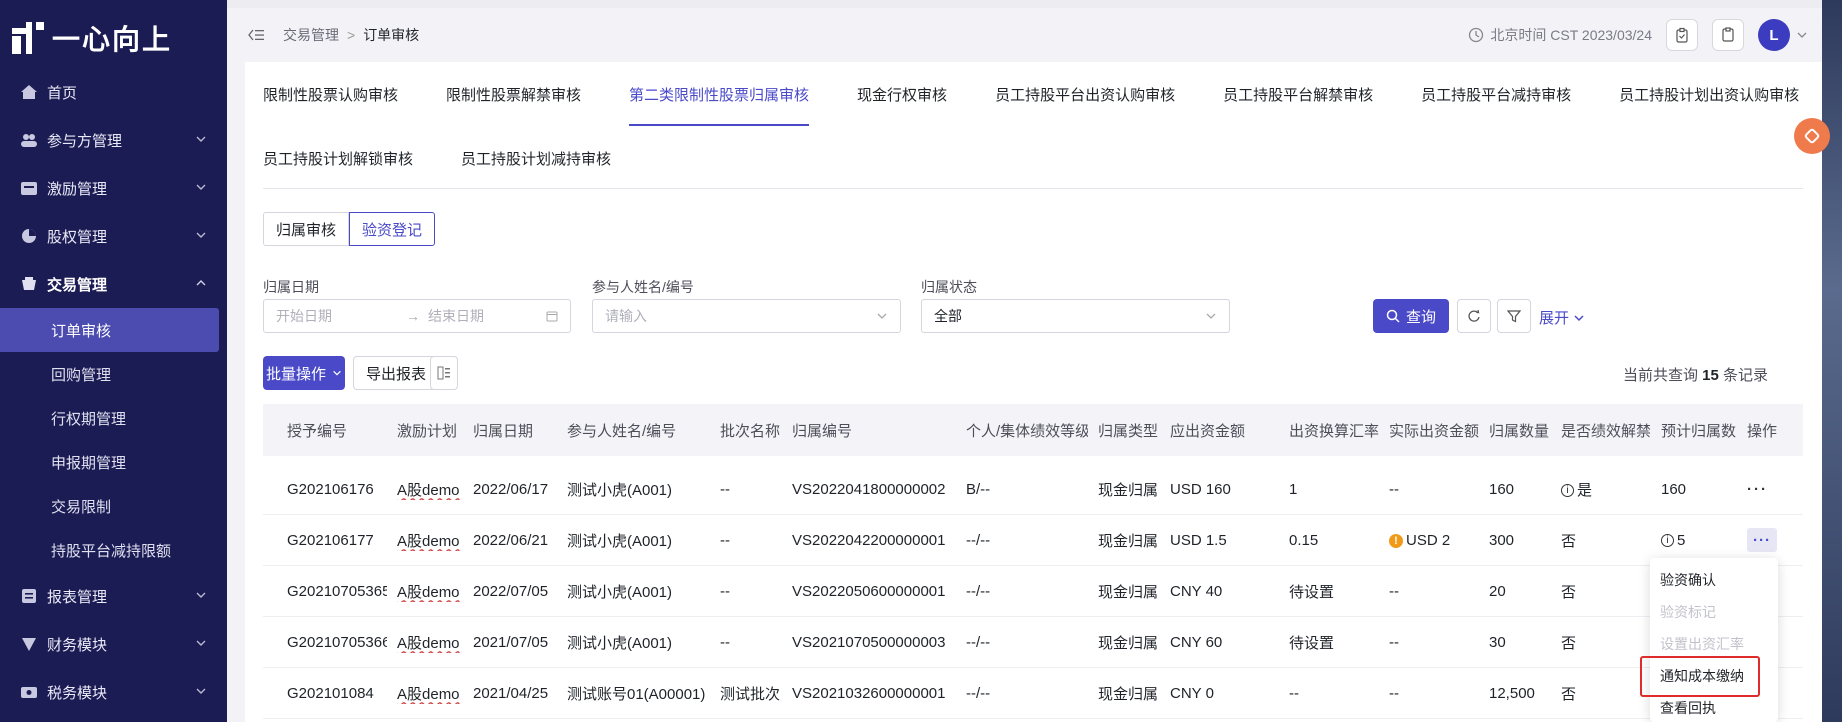  What do you see at coordinates (304, 373) in the screenshot?
I see `batch-operation-button: 批量操作` at bounding box center [304, 373].